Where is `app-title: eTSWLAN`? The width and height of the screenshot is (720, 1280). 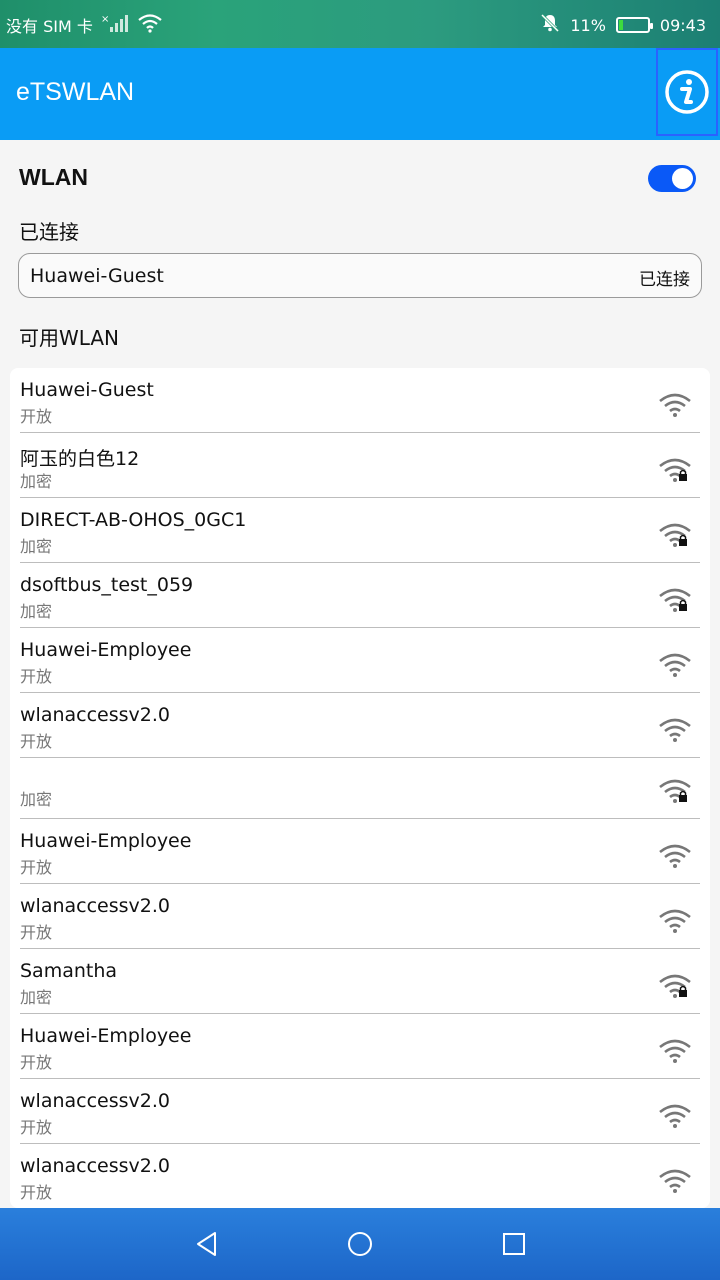
app-title: eTSWLAN is located at coordinates (75, 92).